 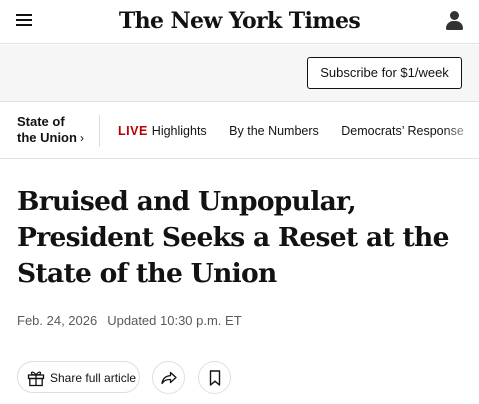 What do you see at coordinates (179, 131) in the screenshot?
I see `subnav-item-label: Highlights` at bounding box center [179, 131].